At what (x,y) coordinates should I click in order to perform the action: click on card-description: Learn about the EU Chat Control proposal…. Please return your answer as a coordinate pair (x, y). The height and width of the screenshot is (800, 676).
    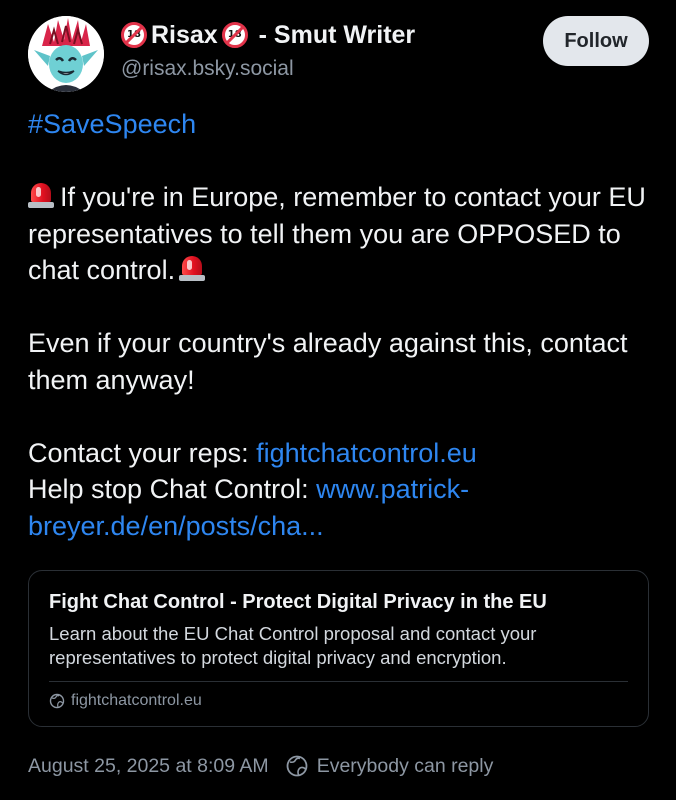
    Looking at the image, I should click on (293, 645).